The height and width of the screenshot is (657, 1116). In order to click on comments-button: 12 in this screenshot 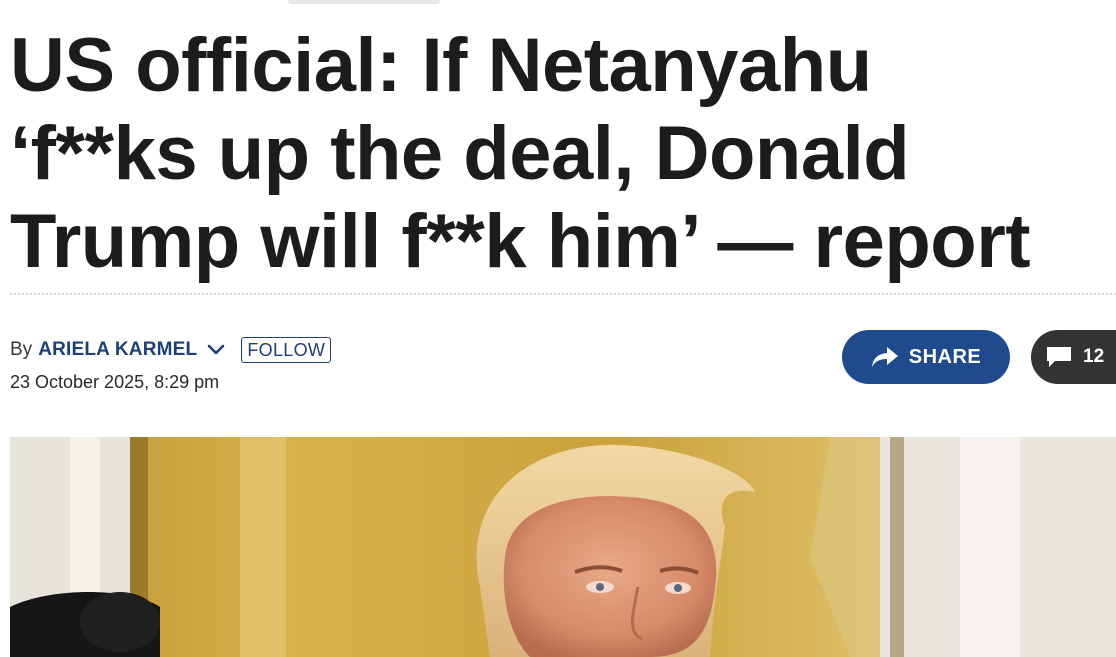, I will do `click(1073, 357)`.